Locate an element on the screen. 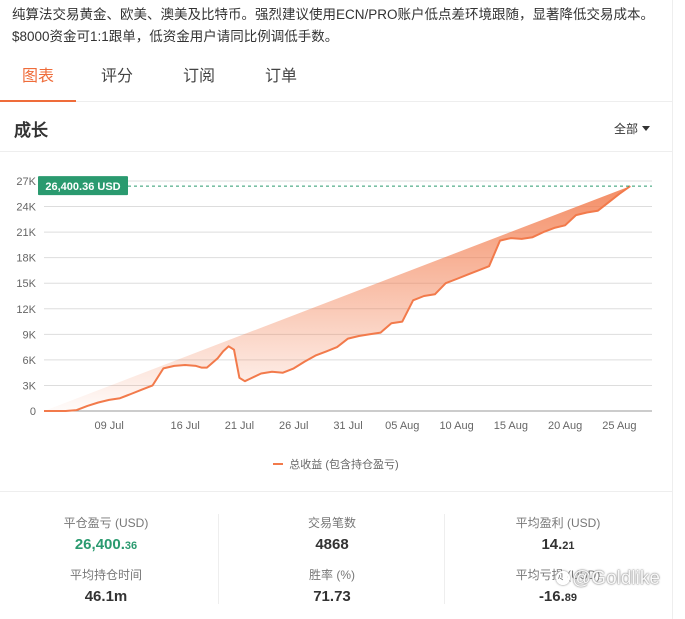  stat-trades: 交易笔数 4868 is located at coordinates (332, 533).